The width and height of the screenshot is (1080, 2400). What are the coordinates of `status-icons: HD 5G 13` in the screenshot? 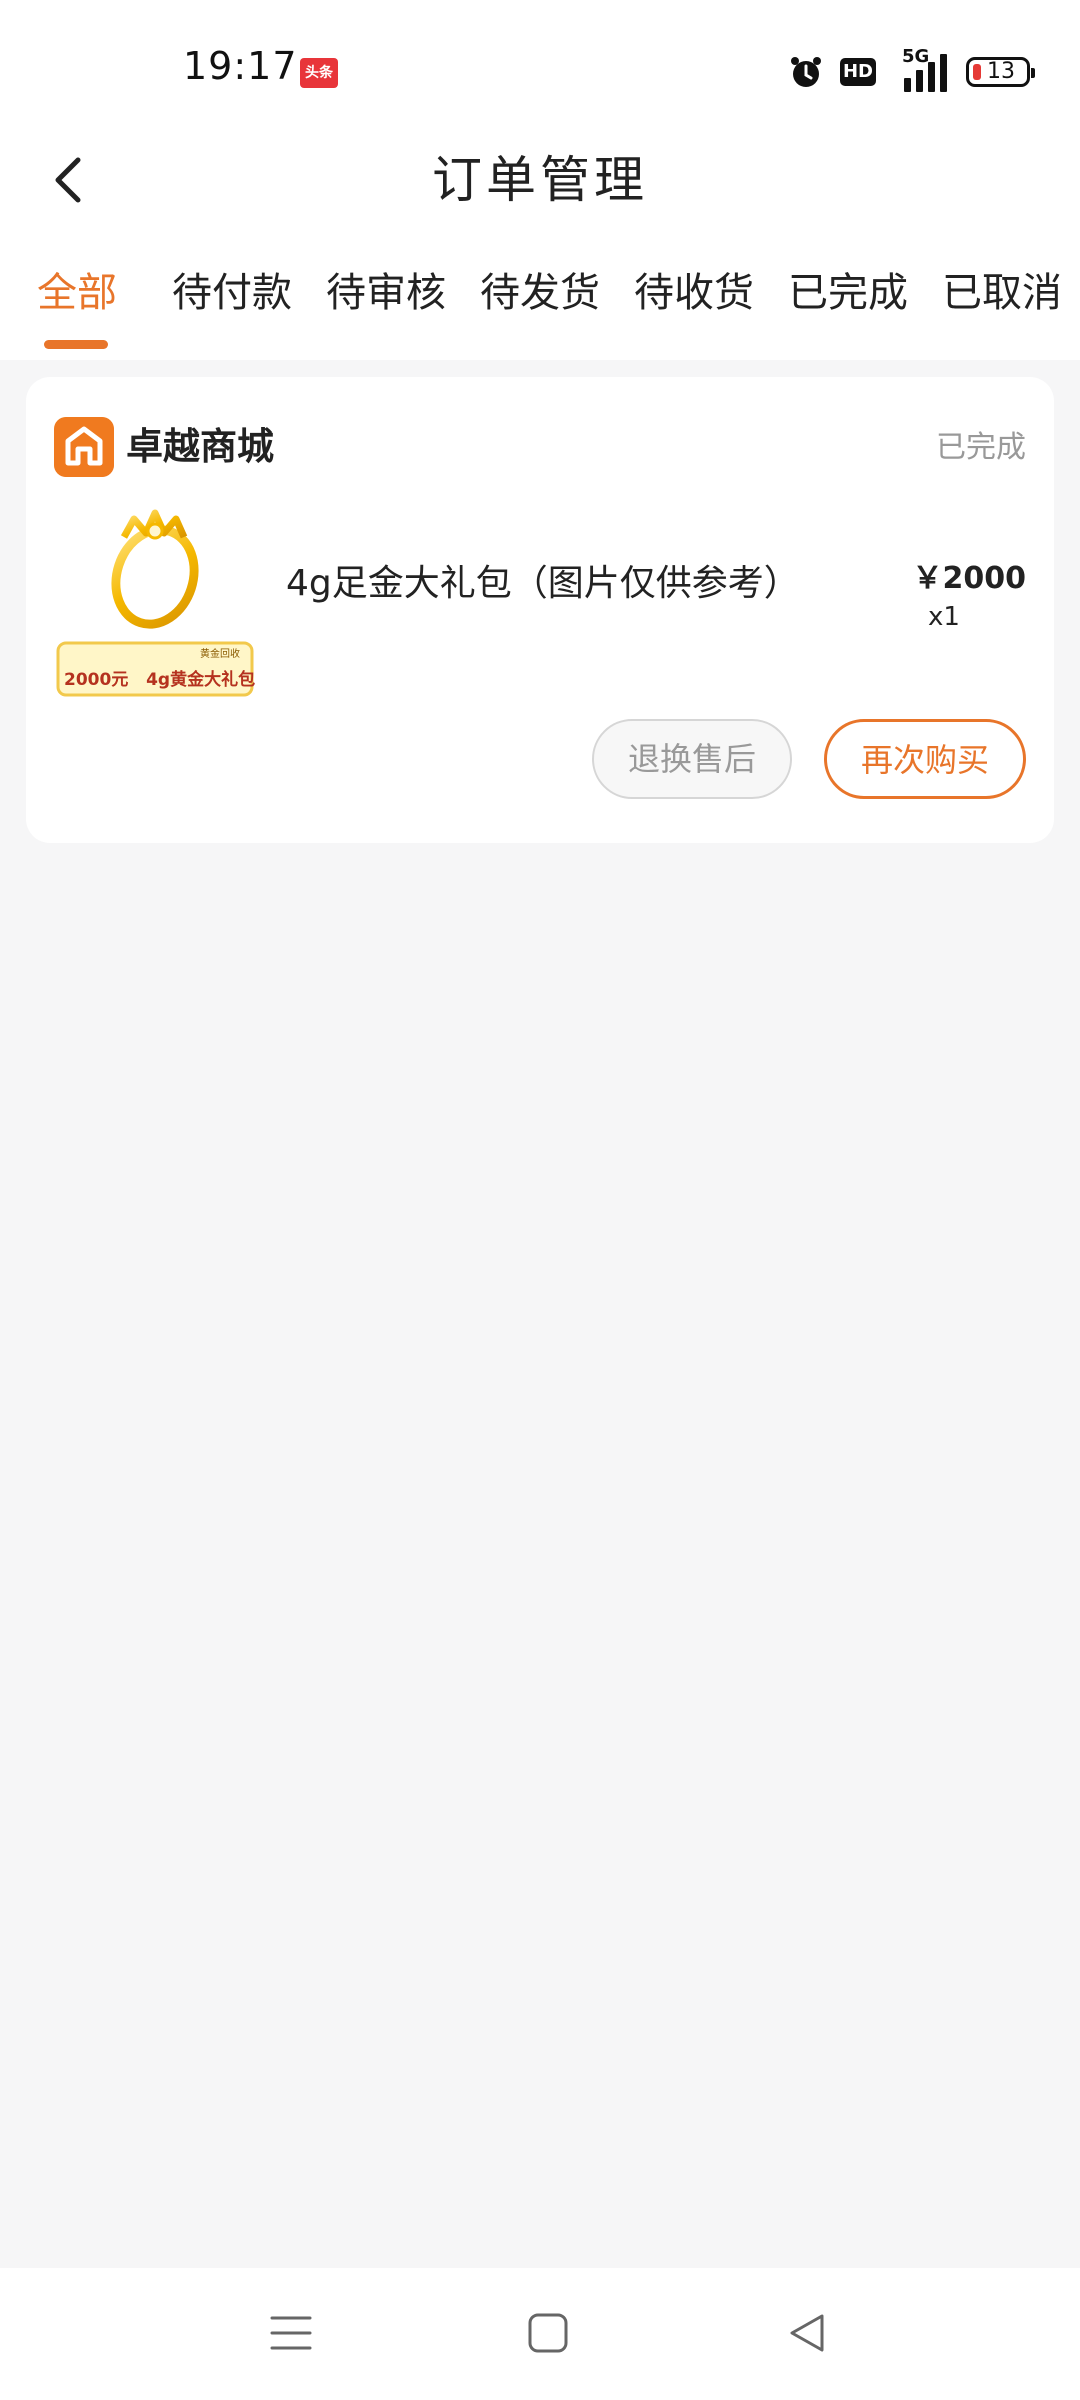 It's located at (911, 70).